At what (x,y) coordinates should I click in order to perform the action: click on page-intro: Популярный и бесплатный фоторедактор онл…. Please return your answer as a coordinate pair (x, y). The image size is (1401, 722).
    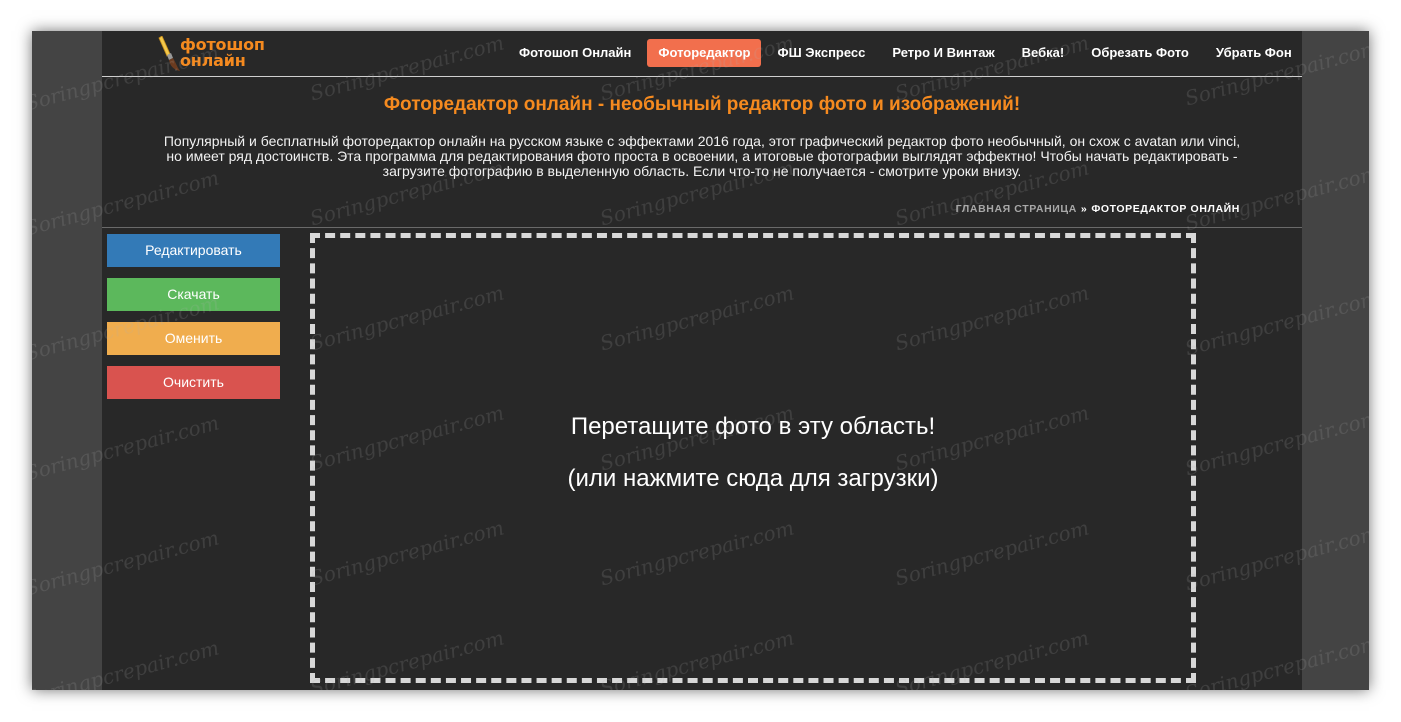
    Looking at the image, I should click on (702, 156).